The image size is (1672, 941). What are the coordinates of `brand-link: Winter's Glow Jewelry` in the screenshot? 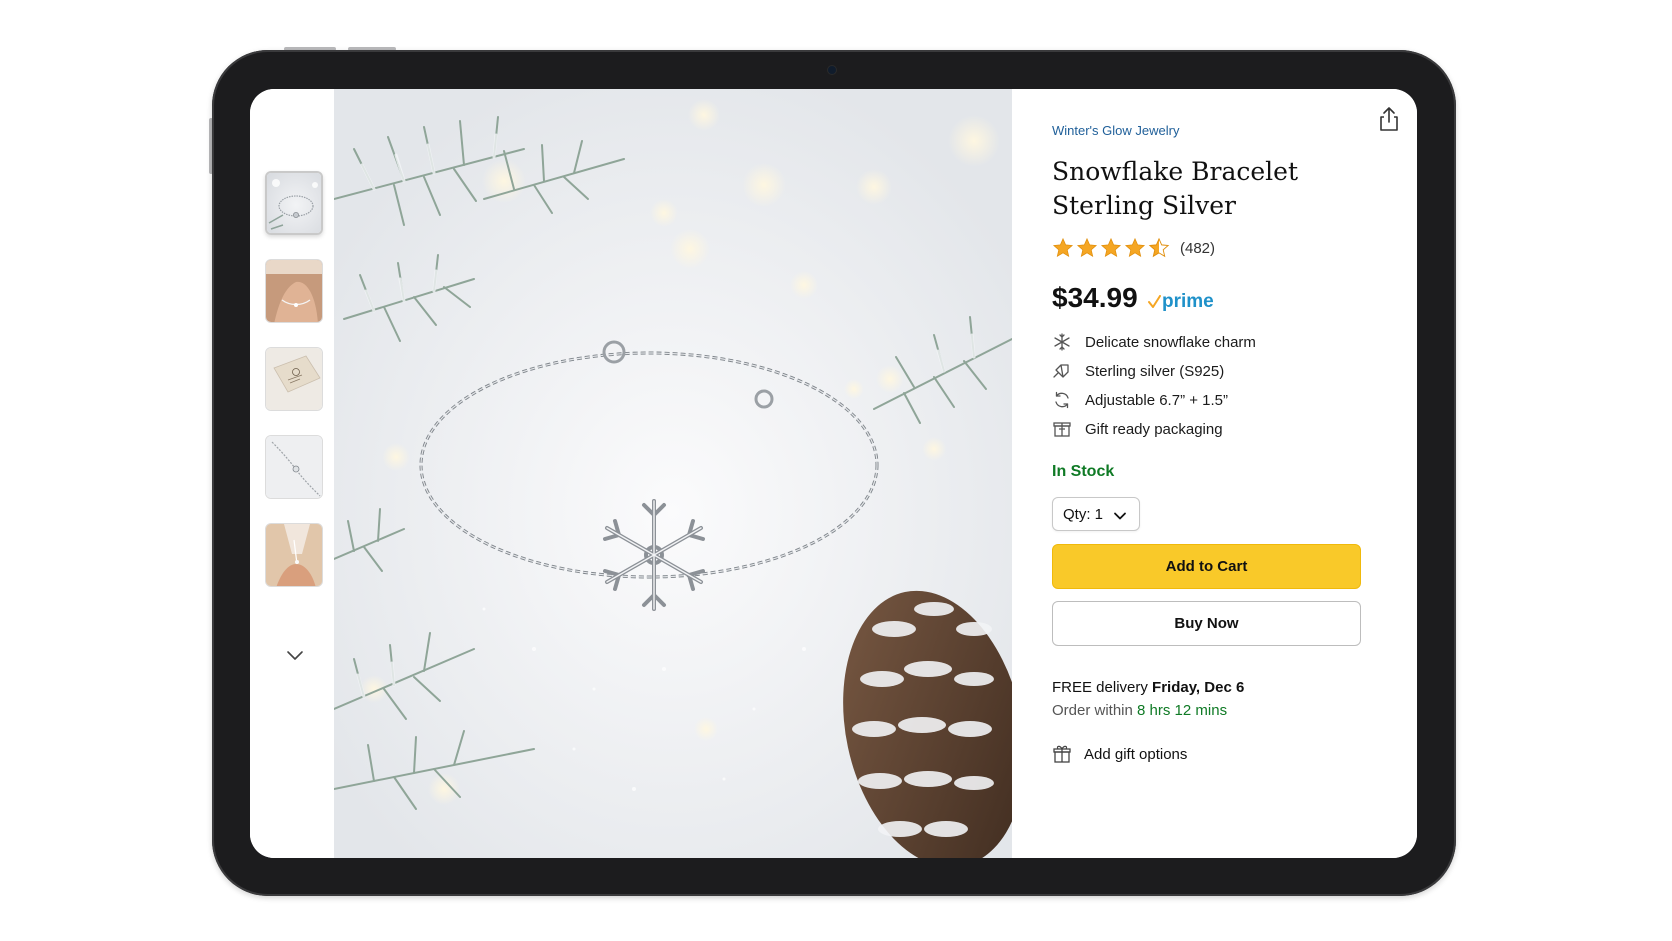 It's located at (1115, 130).